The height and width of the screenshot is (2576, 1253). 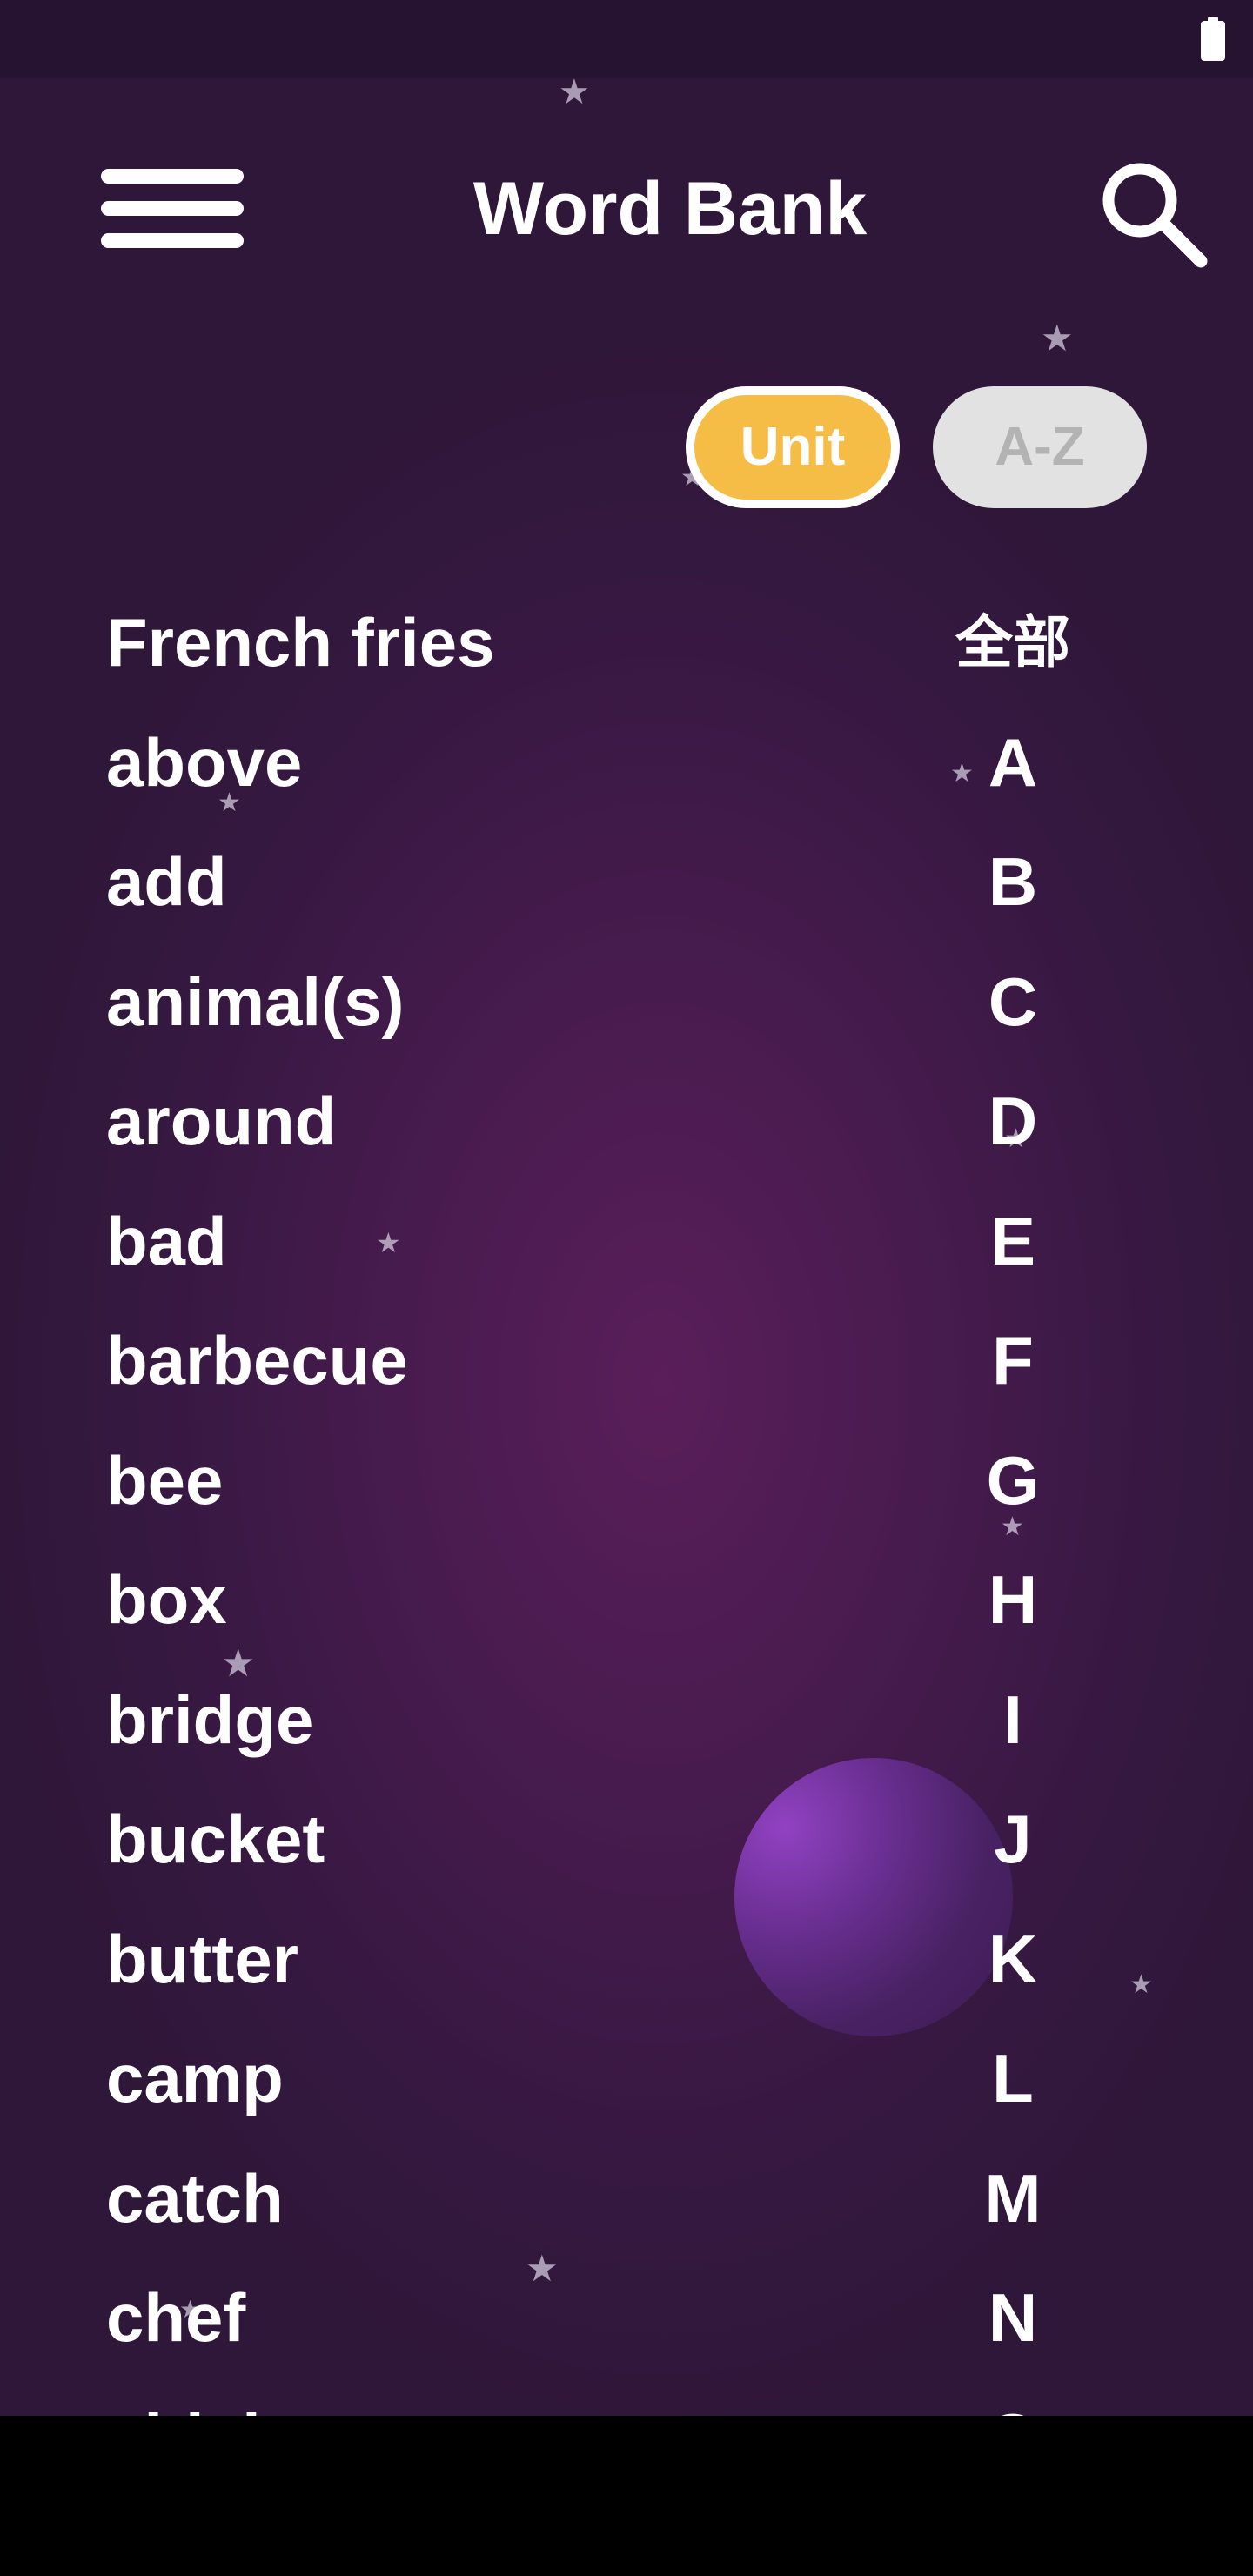 I want to click on status-bar, so click(x=626, y=39).